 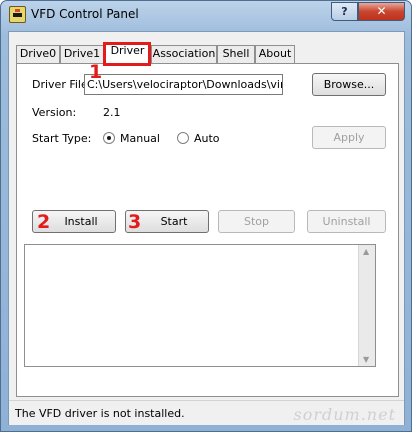 What do you see at coordinates (85, 14) in the screenshot?
I see `window-title: VFD Control Panel` at bounding box center [85, 14].